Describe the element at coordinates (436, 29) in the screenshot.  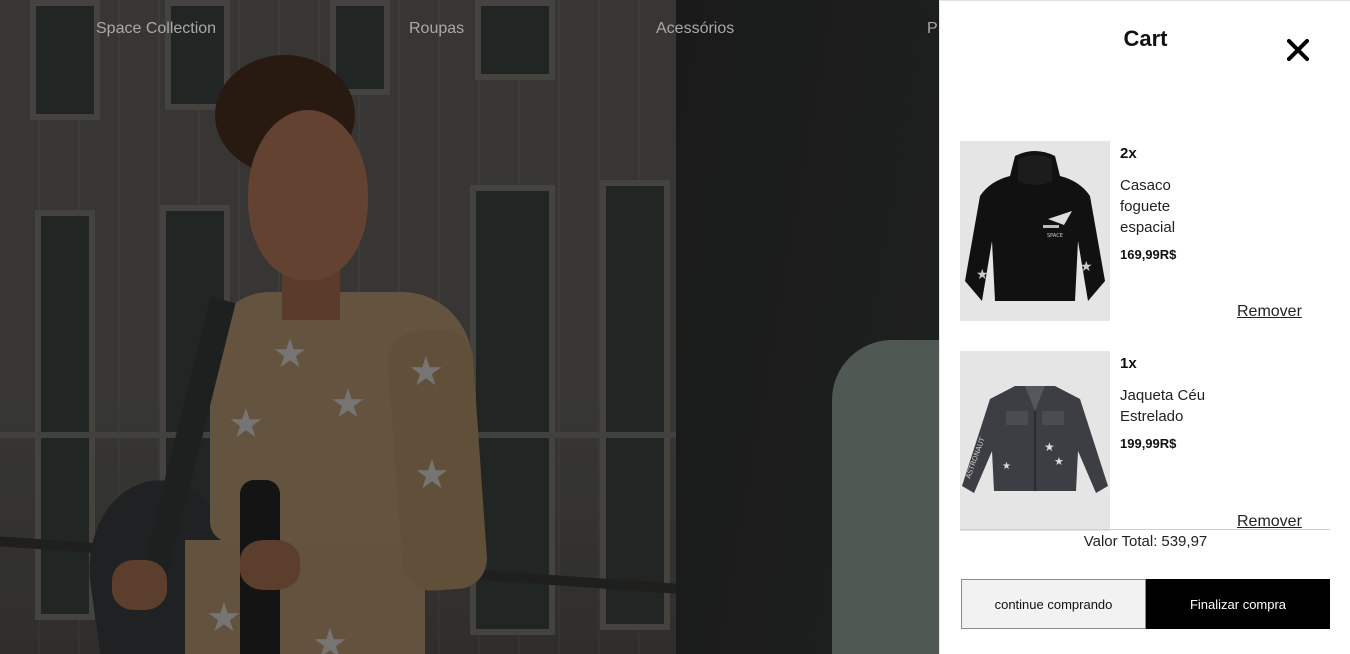
I see `nav-link-roupas: Roupas` at that location.